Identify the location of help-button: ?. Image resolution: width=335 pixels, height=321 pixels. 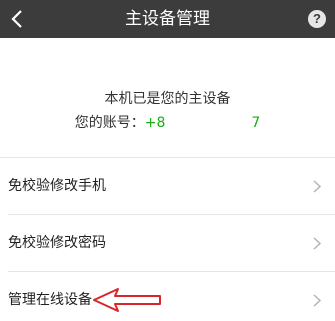
(317, 19).